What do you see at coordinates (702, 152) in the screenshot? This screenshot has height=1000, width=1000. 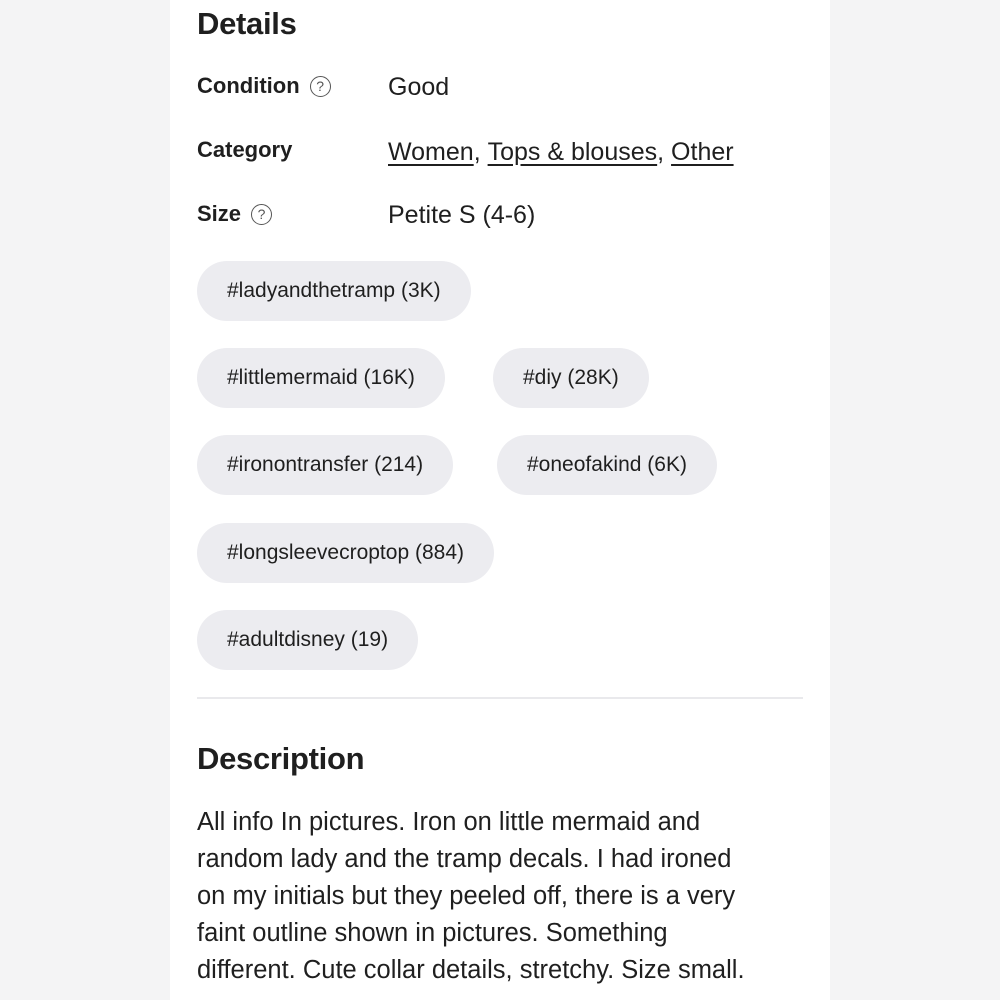 I see `category-link-other: Other` at bounding box center [702, 152].